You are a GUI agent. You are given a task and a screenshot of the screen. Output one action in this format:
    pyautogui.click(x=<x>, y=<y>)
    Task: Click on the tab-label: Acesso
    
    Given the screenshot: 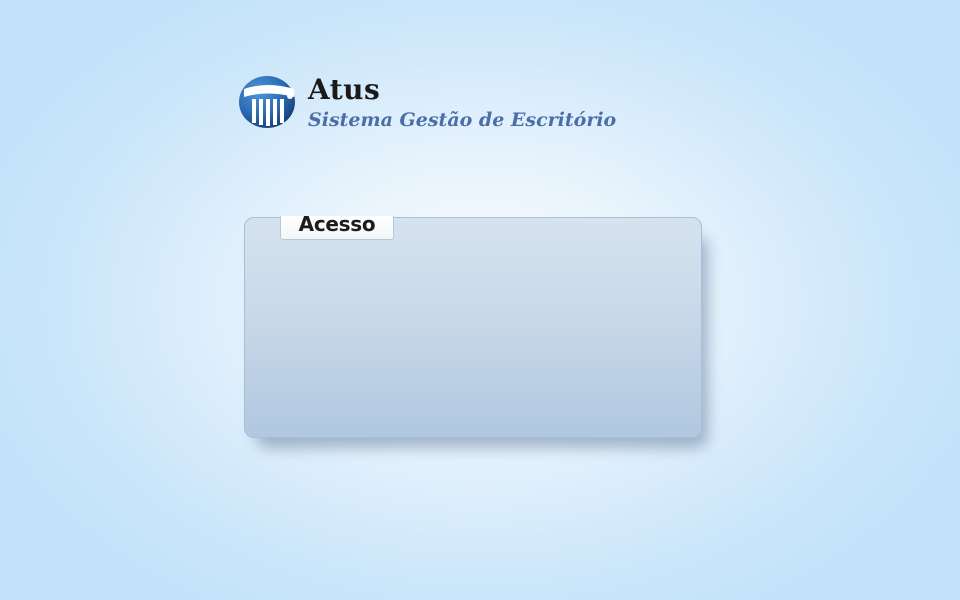 What is the action you would take?
    pyautogui.click(x=337, y=224)
    